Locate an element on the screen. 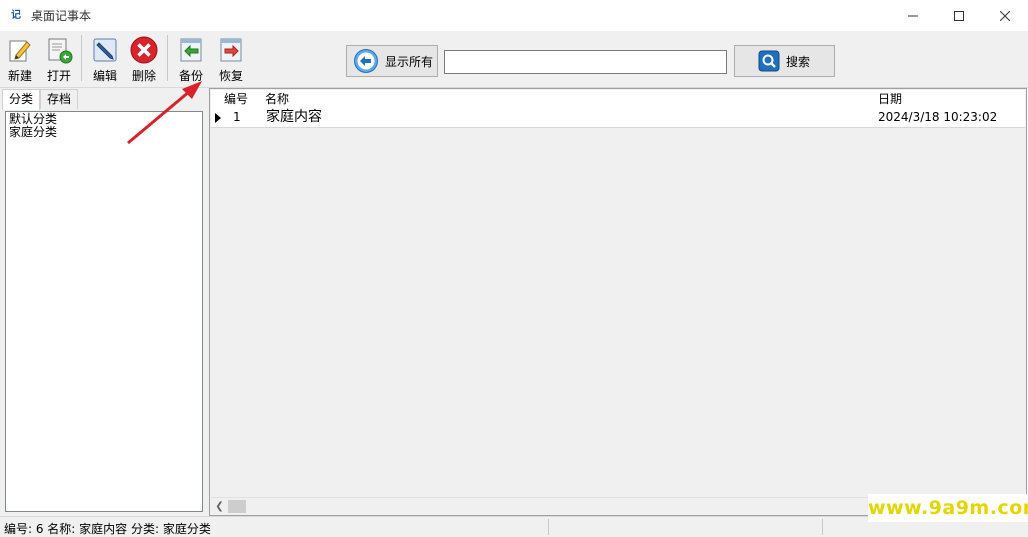  annotation-arrow-icon is located at coordinates (164, 113).